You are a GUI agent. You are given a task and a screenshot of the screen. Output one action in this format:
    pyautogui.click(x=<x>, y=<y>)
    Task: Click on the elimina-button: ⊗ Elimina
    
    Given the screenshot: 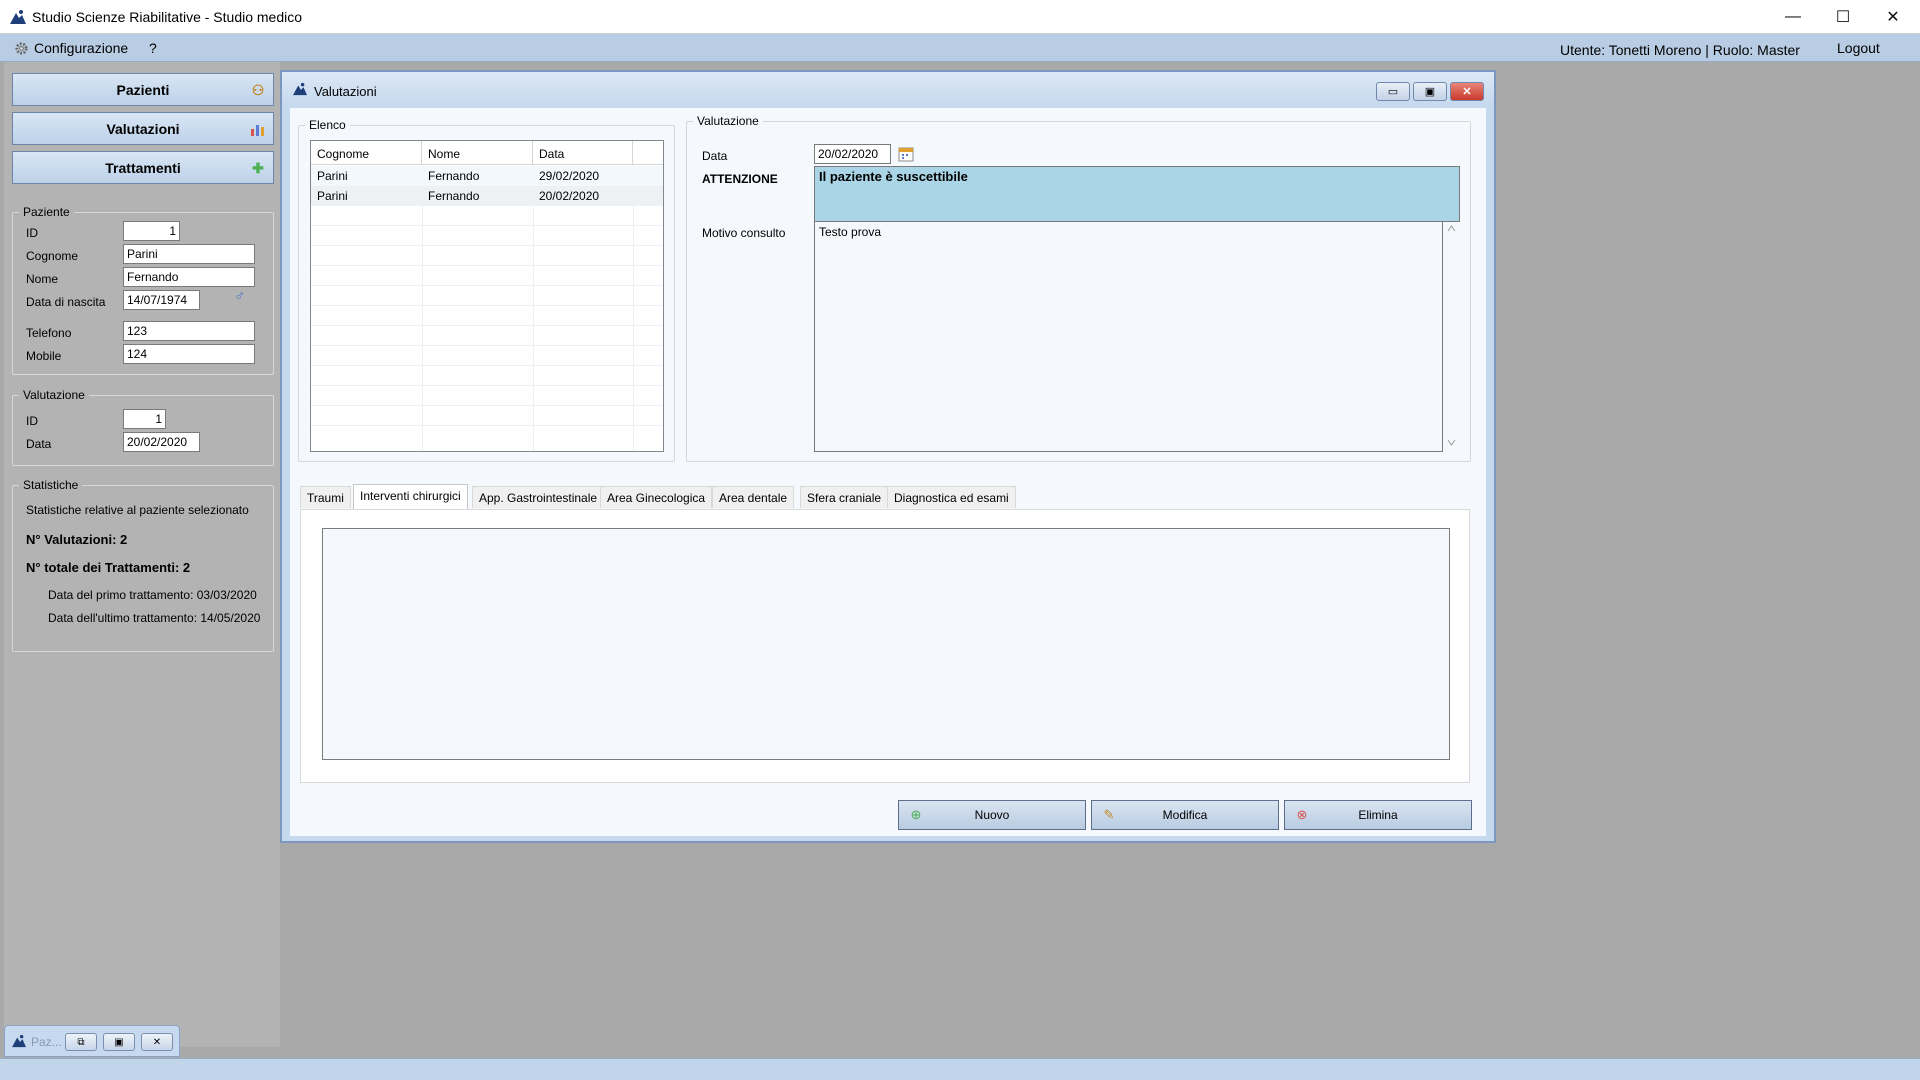 What is the action you would take?
    pyautogui.click(x=1378, y=815)
    